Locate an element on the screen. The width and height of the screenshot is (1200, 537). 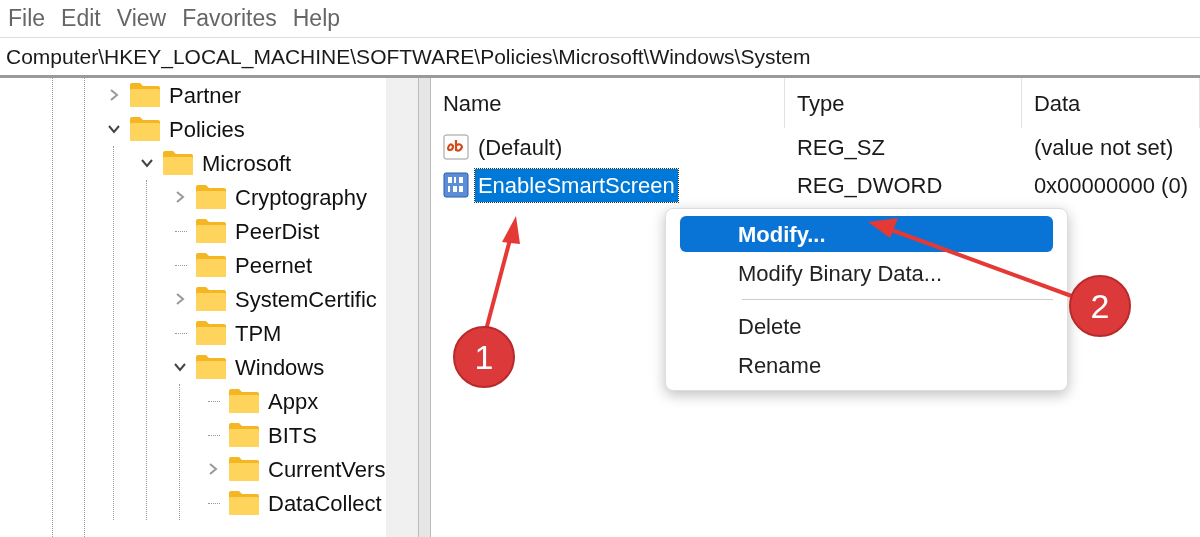
menu-item: Favorites is located at coordinates (229, 18).